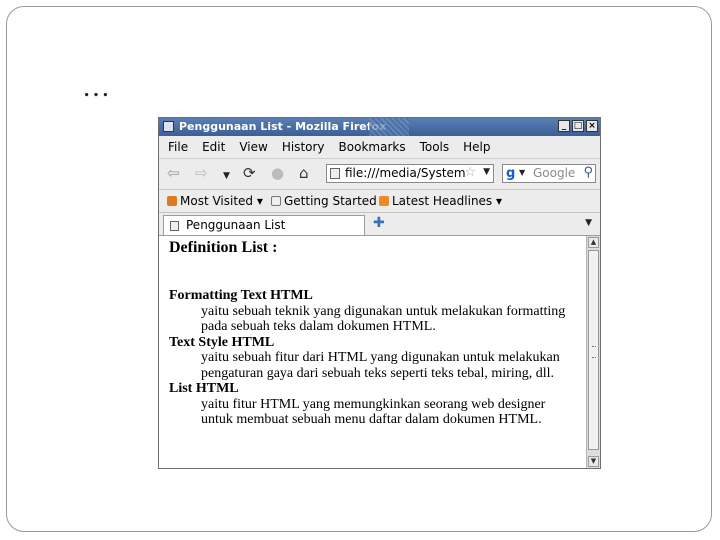 The image size is (720, 540). I want to click on scroll-down-icon: ▼, so click(593, 461).